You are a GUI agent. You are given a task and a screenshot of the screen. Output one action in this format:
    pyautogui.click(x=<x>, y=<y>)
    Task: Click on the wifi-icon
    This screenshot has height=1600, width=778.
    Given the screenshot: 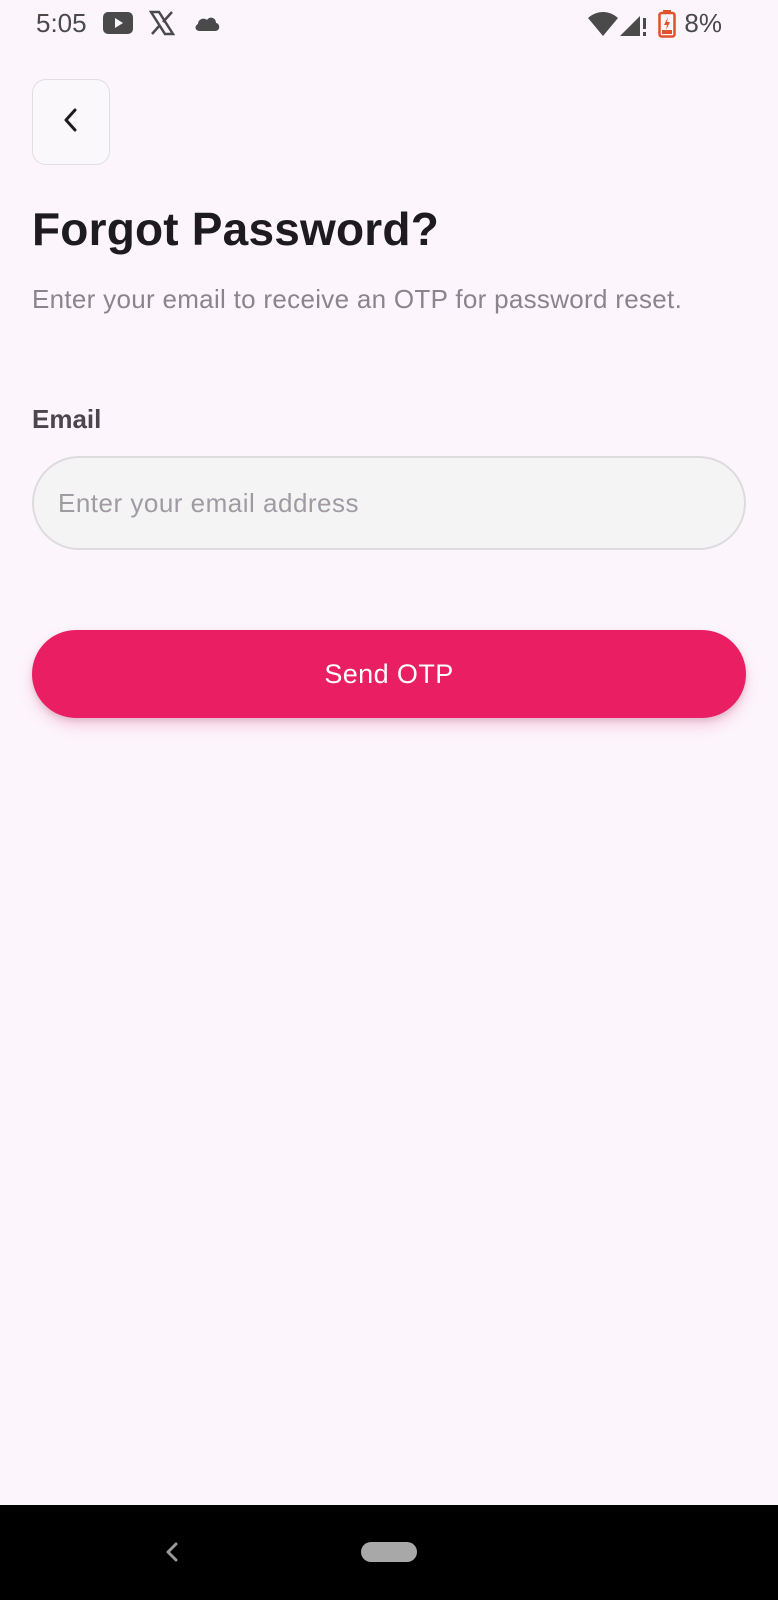 What is the action you would take?
    pyautogui.click(x=603, y=26)
    